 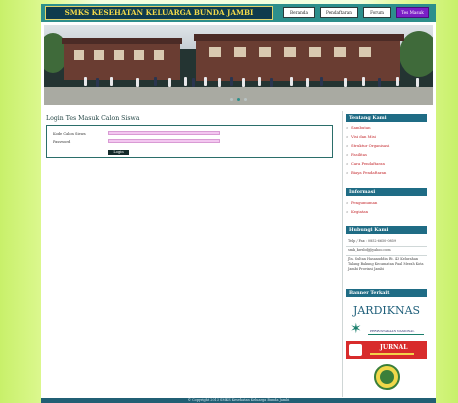 I want to click on jurnal-logo-icon, so click(x=355, y=350).